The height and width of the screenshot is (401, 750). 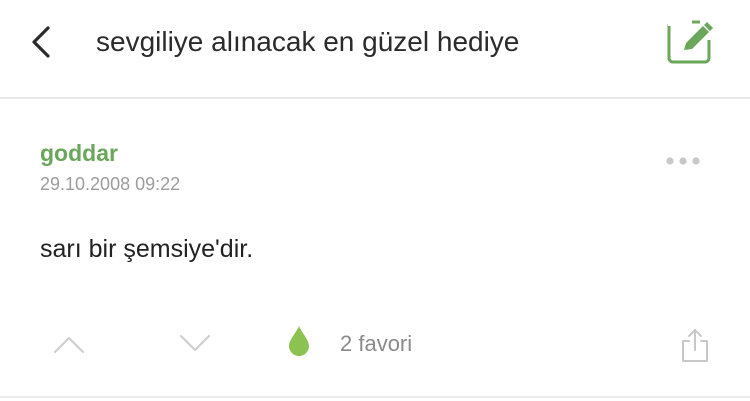 I want to click on share-button, so click(x=695, y=345).